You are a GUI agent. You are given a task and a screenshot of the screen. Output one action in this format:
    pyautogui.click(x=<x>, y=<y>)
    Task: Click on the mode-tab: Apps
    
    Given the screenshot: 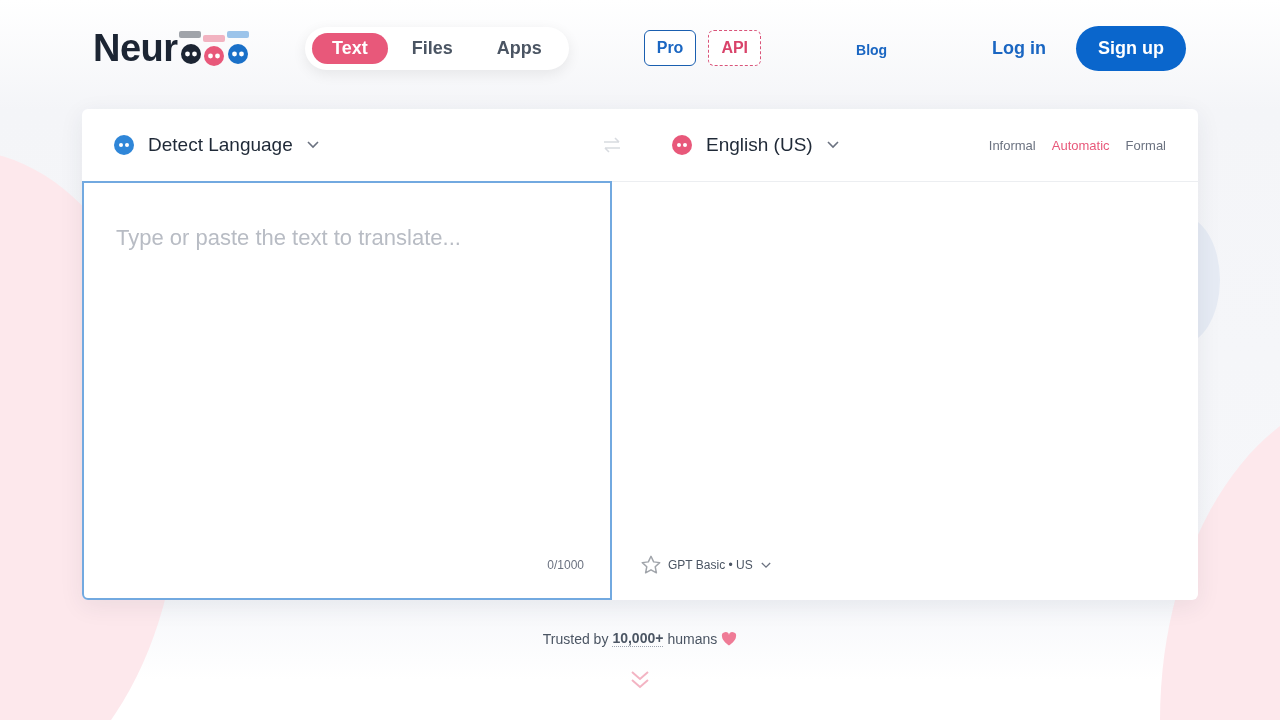 What is the action you would take?
    pyautogui.click(x=519, y=48)
    